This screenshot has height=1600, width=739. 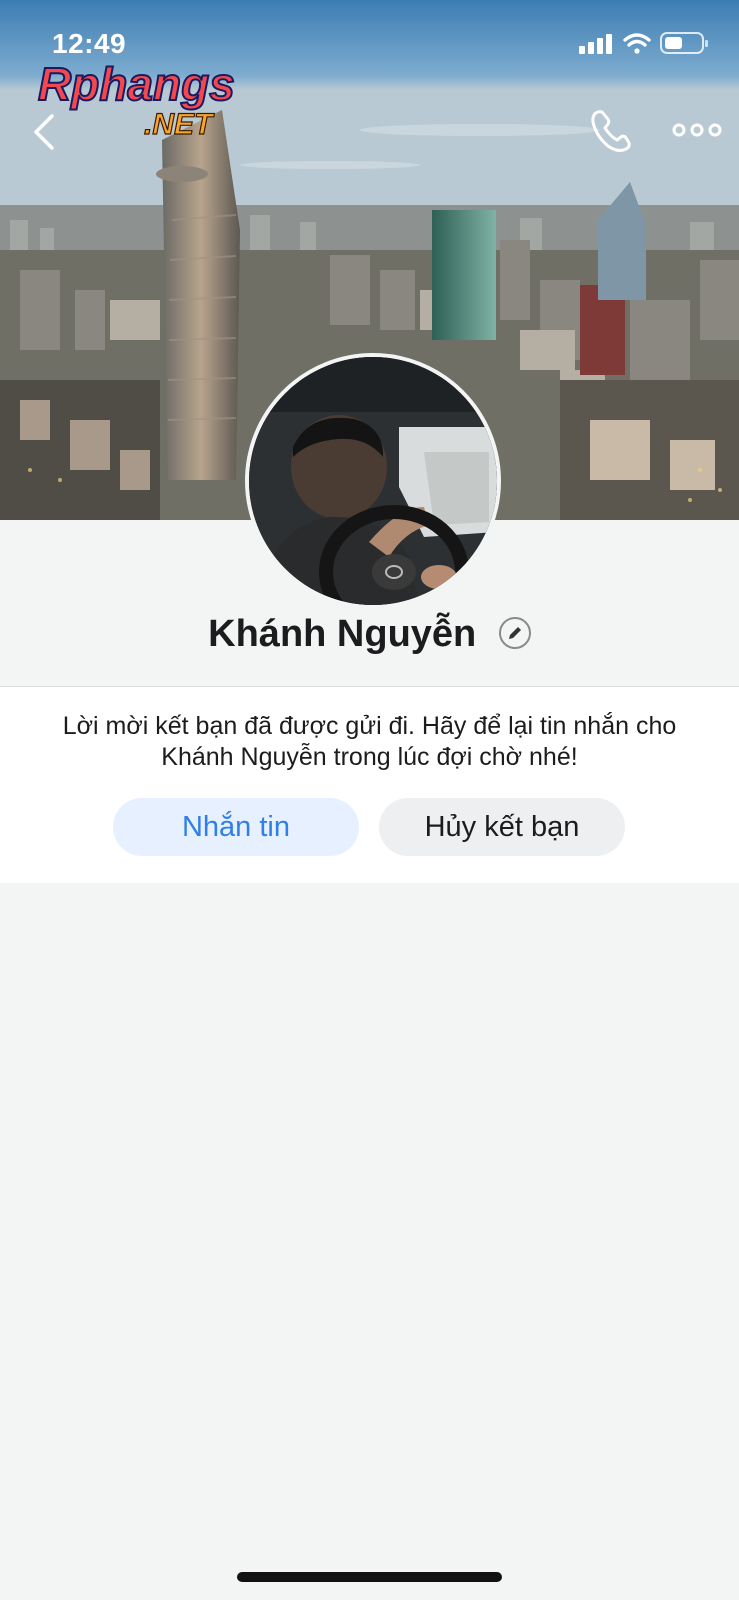 I want to click on phone-icon, so click(x=611, y=131).